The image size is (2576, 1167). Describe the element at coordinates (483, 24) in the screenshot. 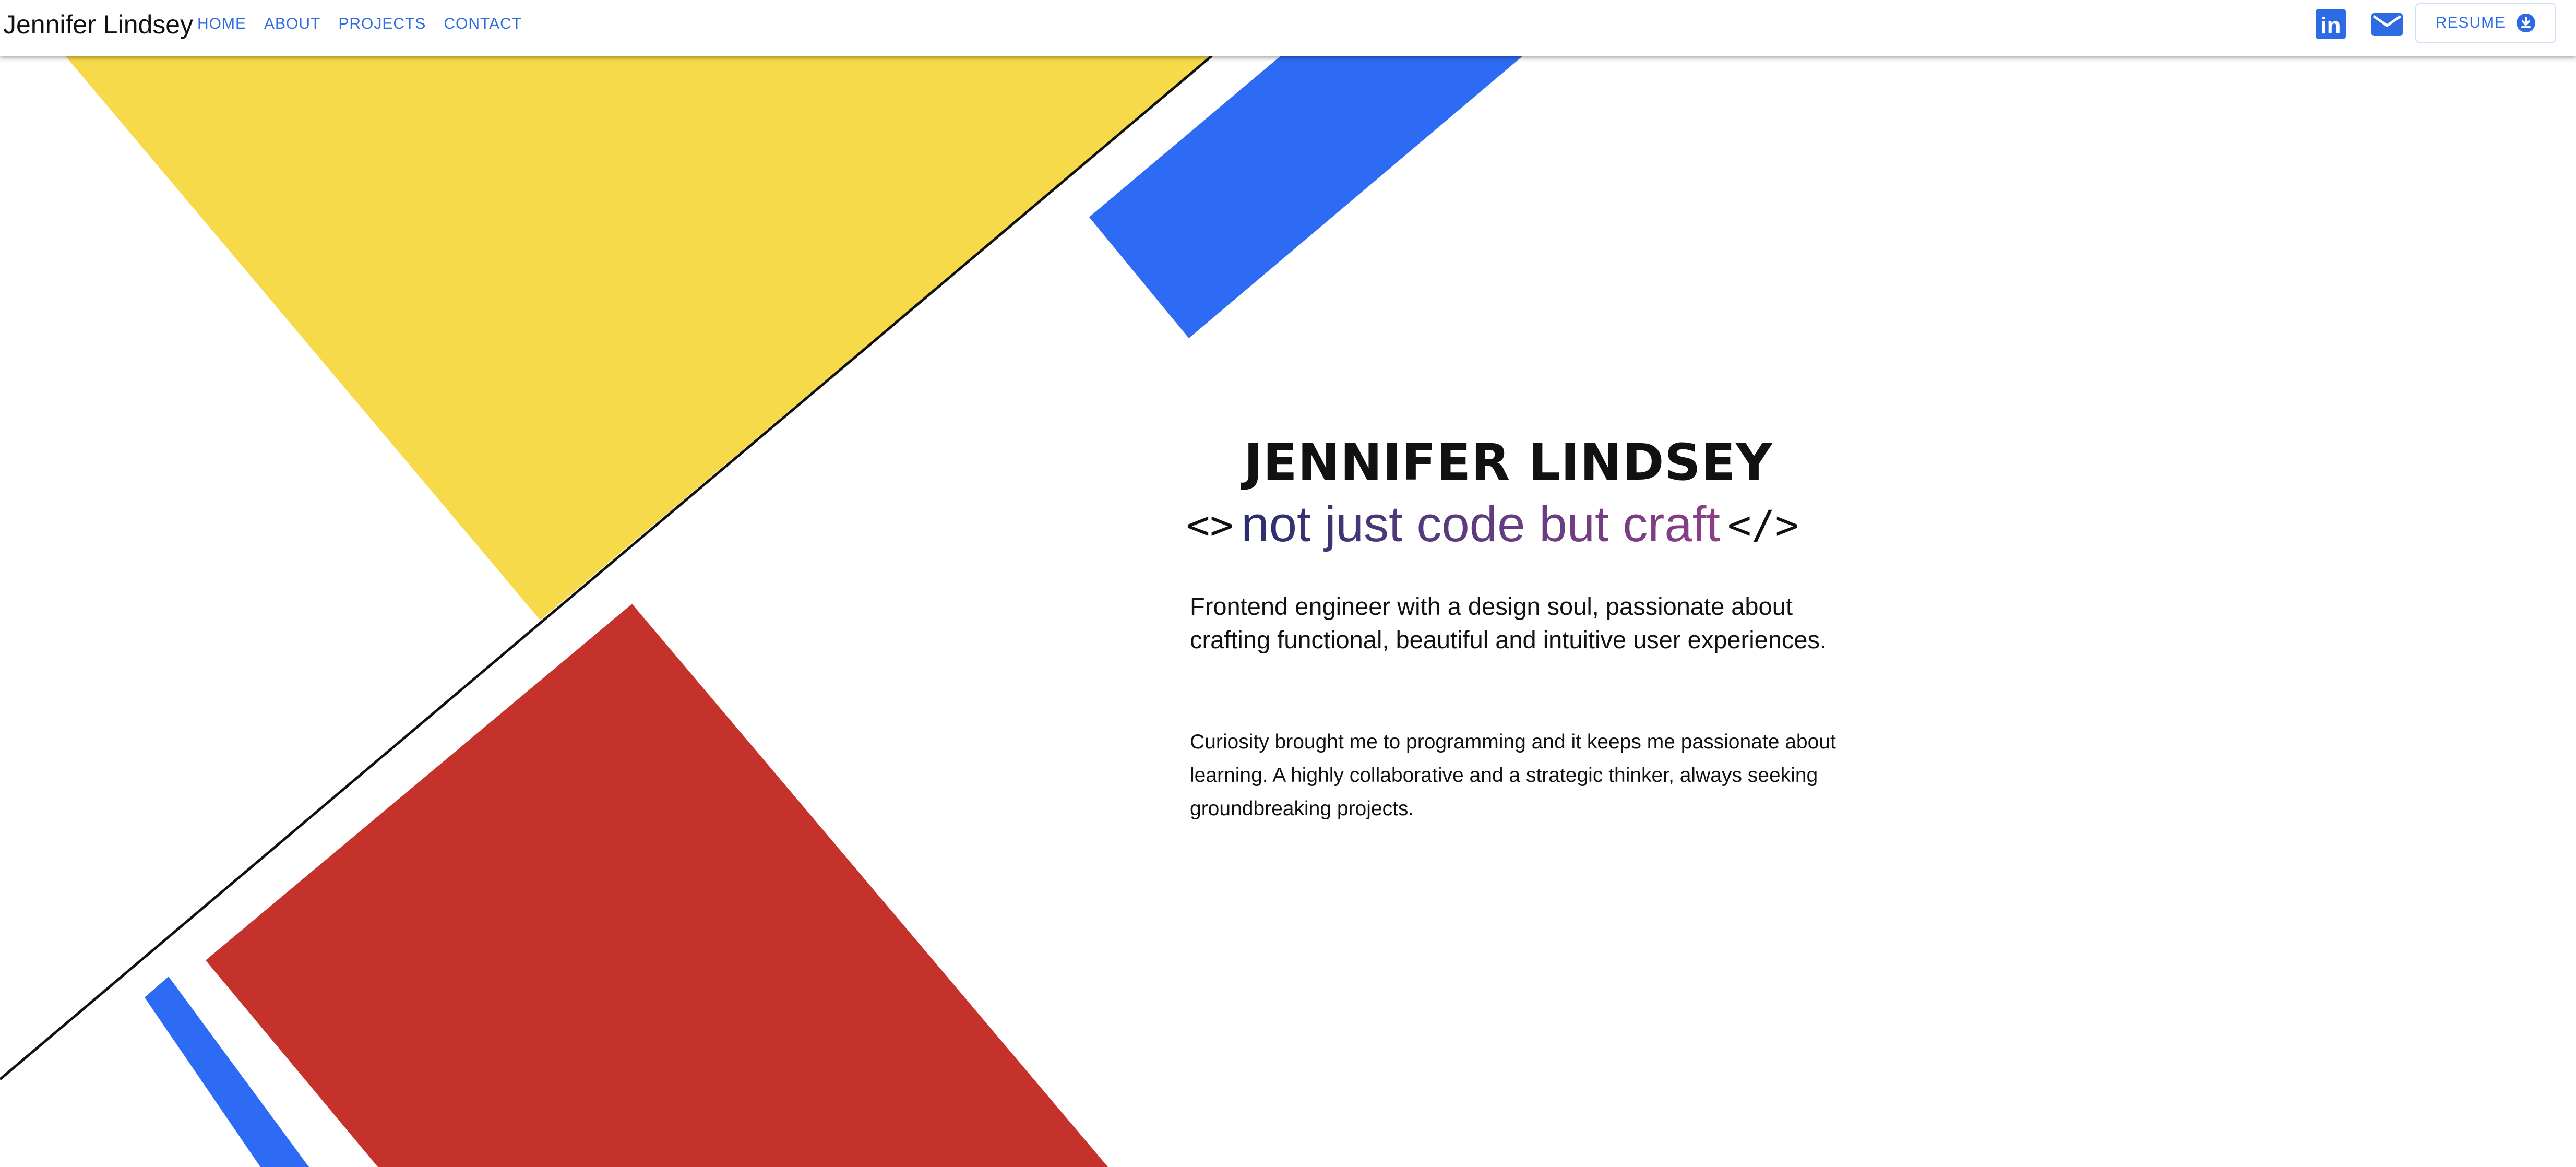

I see `nav-contact: CONTACT` at that location.